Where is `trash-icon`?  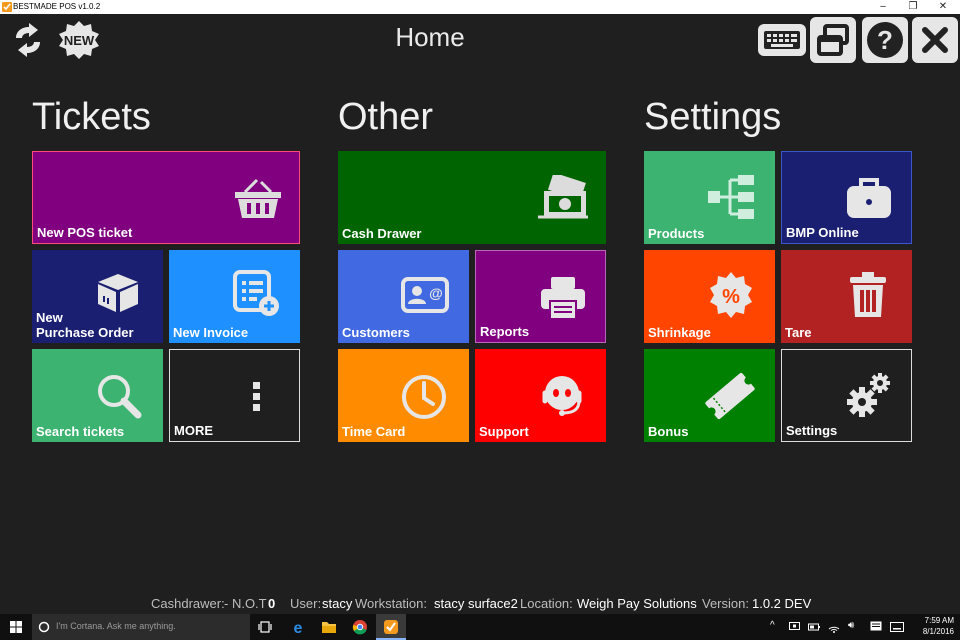
trash-icon is located at coordinates (868, 294).